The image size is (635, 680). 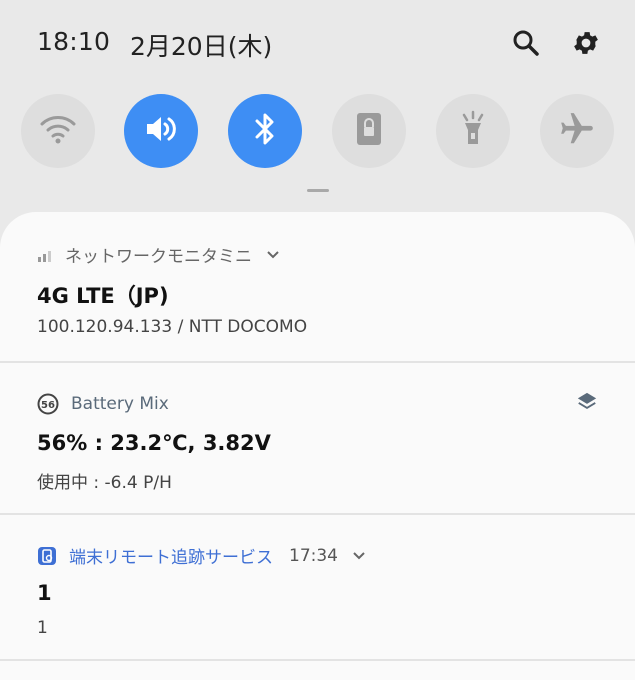 I want to click on notification-body: 使用中 : -6.4 P/H, so click(x=104, y=483).